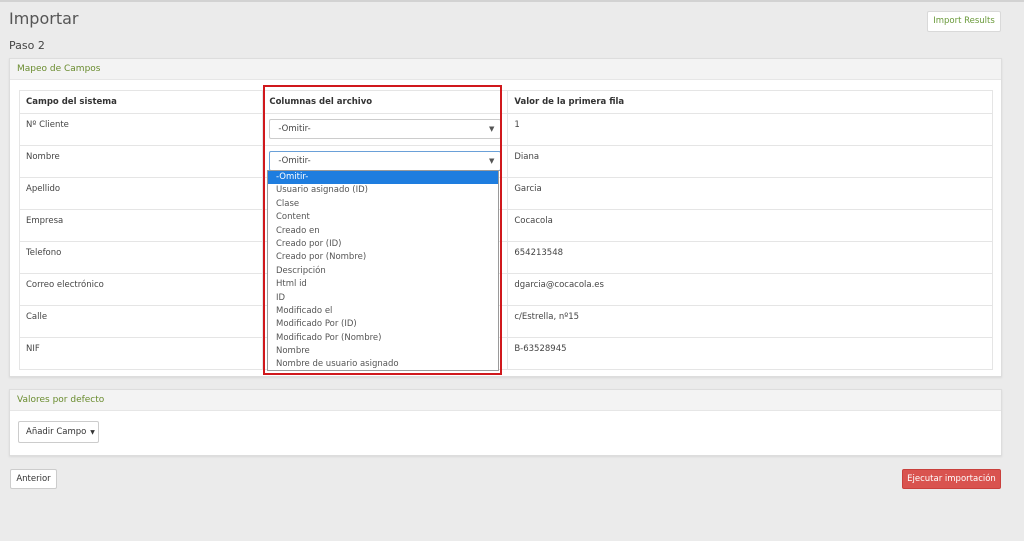 The width and height of the screenshot is (1024, 541). Describe the element at coordinates (505, 257) in the screenshot. I see `table-row: Telefono 654213548` at that location.